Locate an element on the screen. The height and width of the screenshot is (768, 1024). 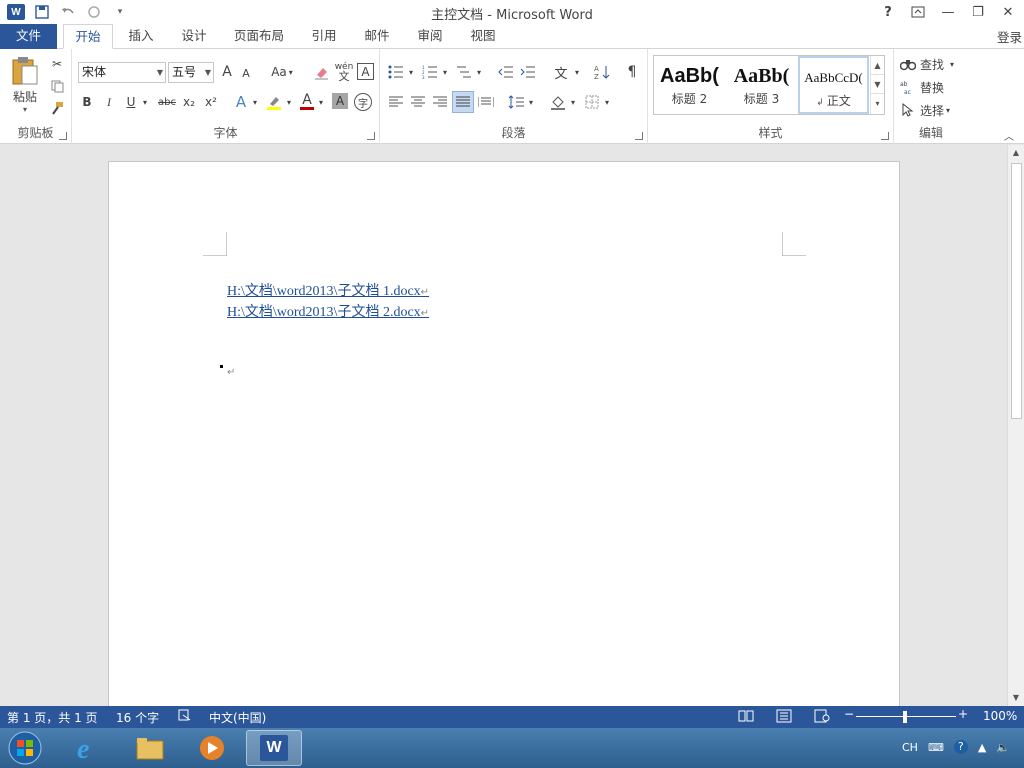
text-effects-icon: A is located at coordinates (241, 102).